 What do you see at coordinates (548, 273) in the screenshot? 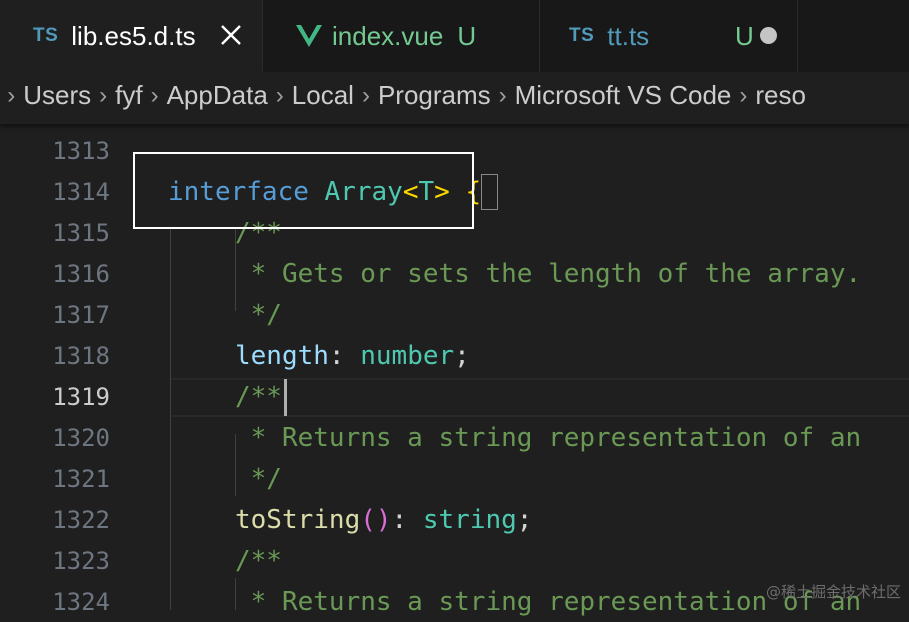
I see `code-text: * Gets or sets the length of the array.` at bounding box center [548, 273].